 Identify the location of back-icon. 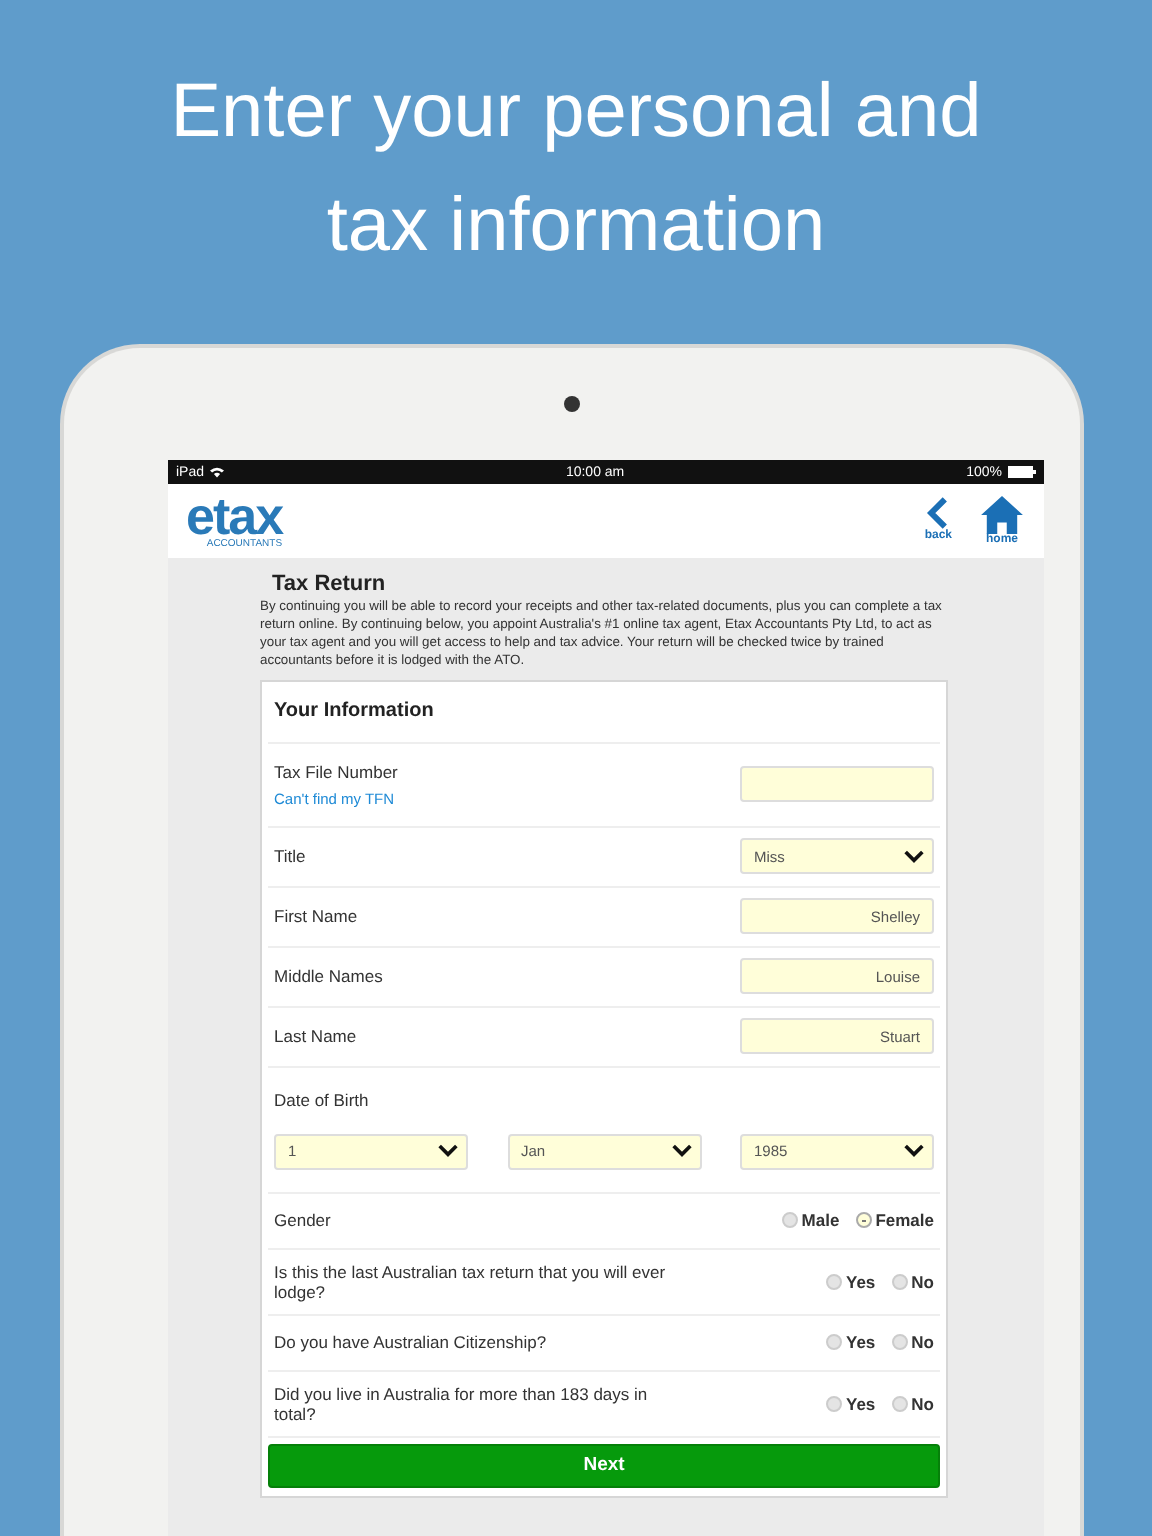
(938, 513).